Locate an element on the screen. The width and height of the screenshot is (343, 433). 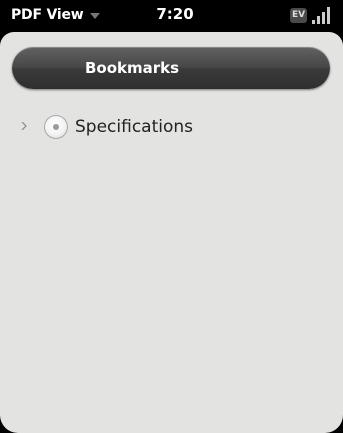
bookmark-item: Specifications is located at coordinates (171, 128).